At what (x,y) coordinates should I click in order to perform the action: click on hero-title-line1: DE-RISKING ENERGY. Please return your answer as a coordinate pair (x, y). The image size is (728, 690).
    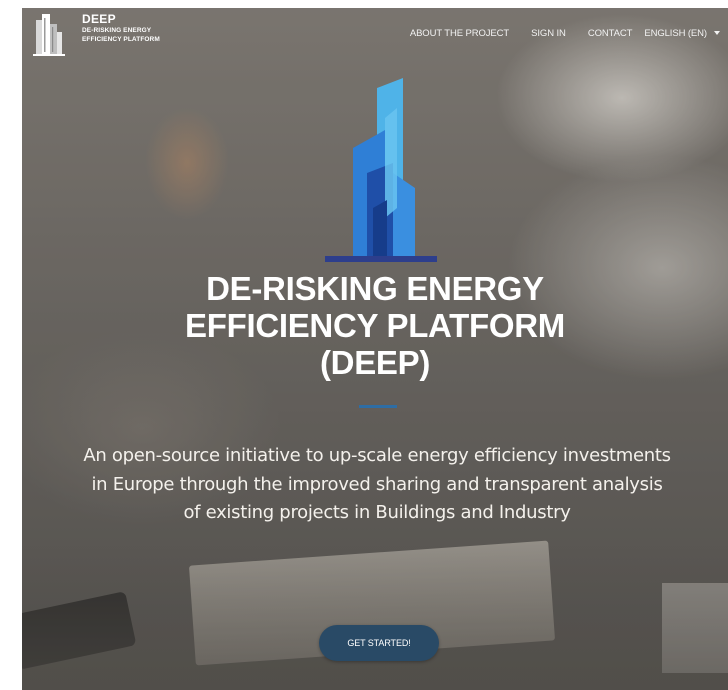
    Looking at the image, I should click on (375, 288).